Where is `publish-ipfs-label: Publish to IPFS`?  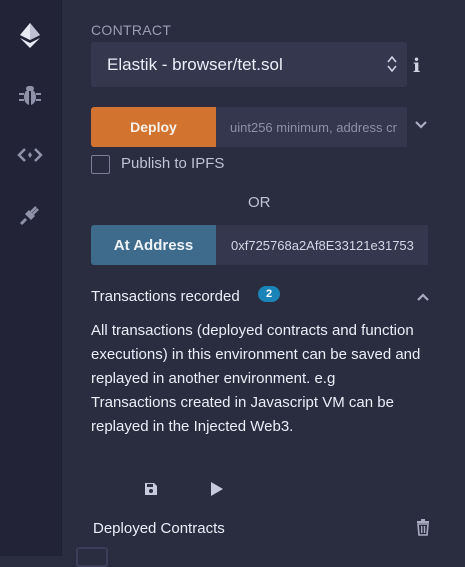 publish-ipfs-label: Publish to IPFS is located at coordinates (173, 163).